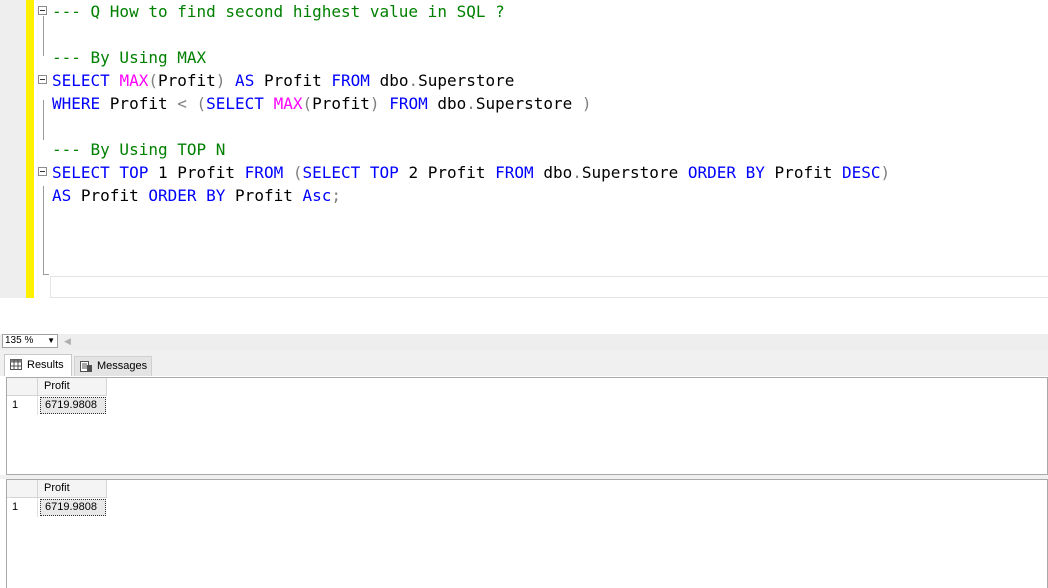 This screenshot has height=588, width=1048. Describe the element at coordinates (30, 149) in the screenshot. I see `change-tracking-bar` at that location.